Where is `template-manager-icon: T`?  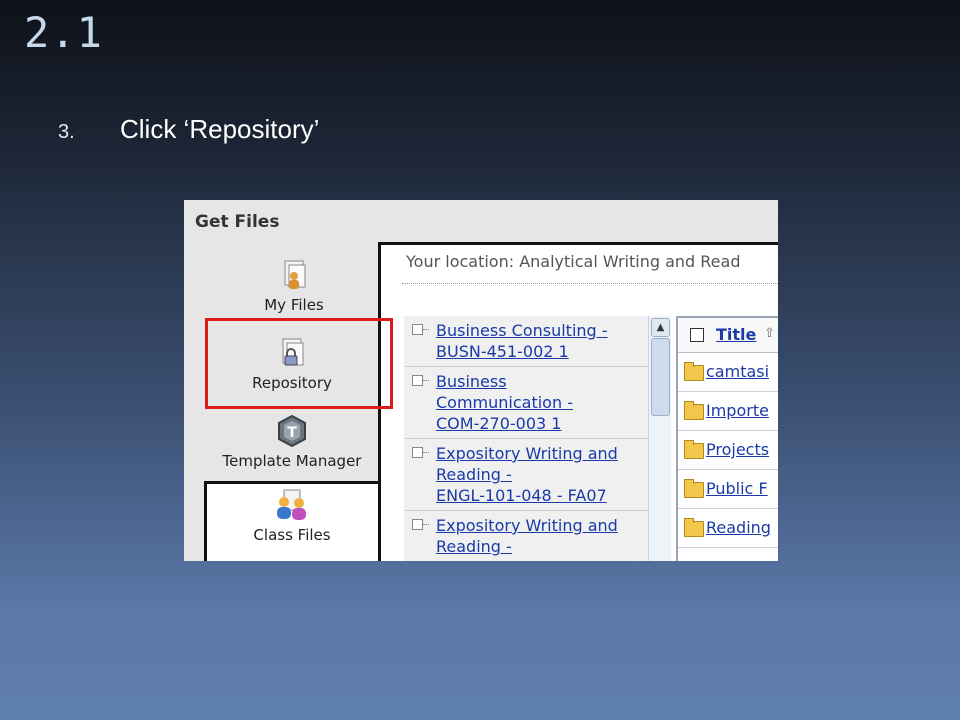 template-manager-icon: T is located at coordinates (292, 431).